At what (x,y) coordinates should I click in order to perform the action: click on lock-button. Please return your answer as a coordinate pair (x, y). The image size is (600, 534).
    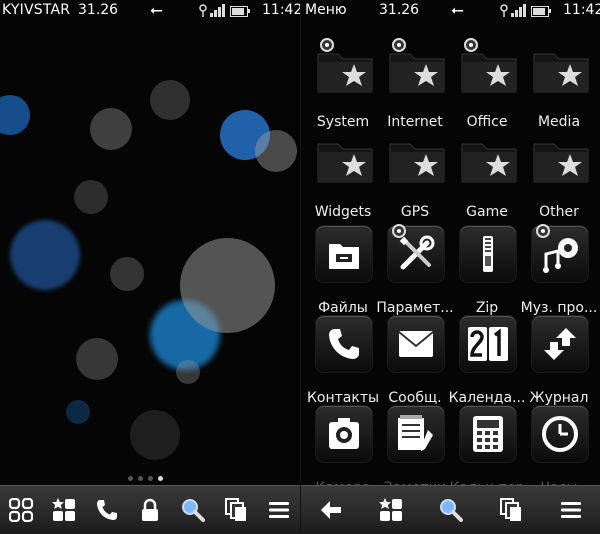
    Looking at the image, I should click on (150, 510).